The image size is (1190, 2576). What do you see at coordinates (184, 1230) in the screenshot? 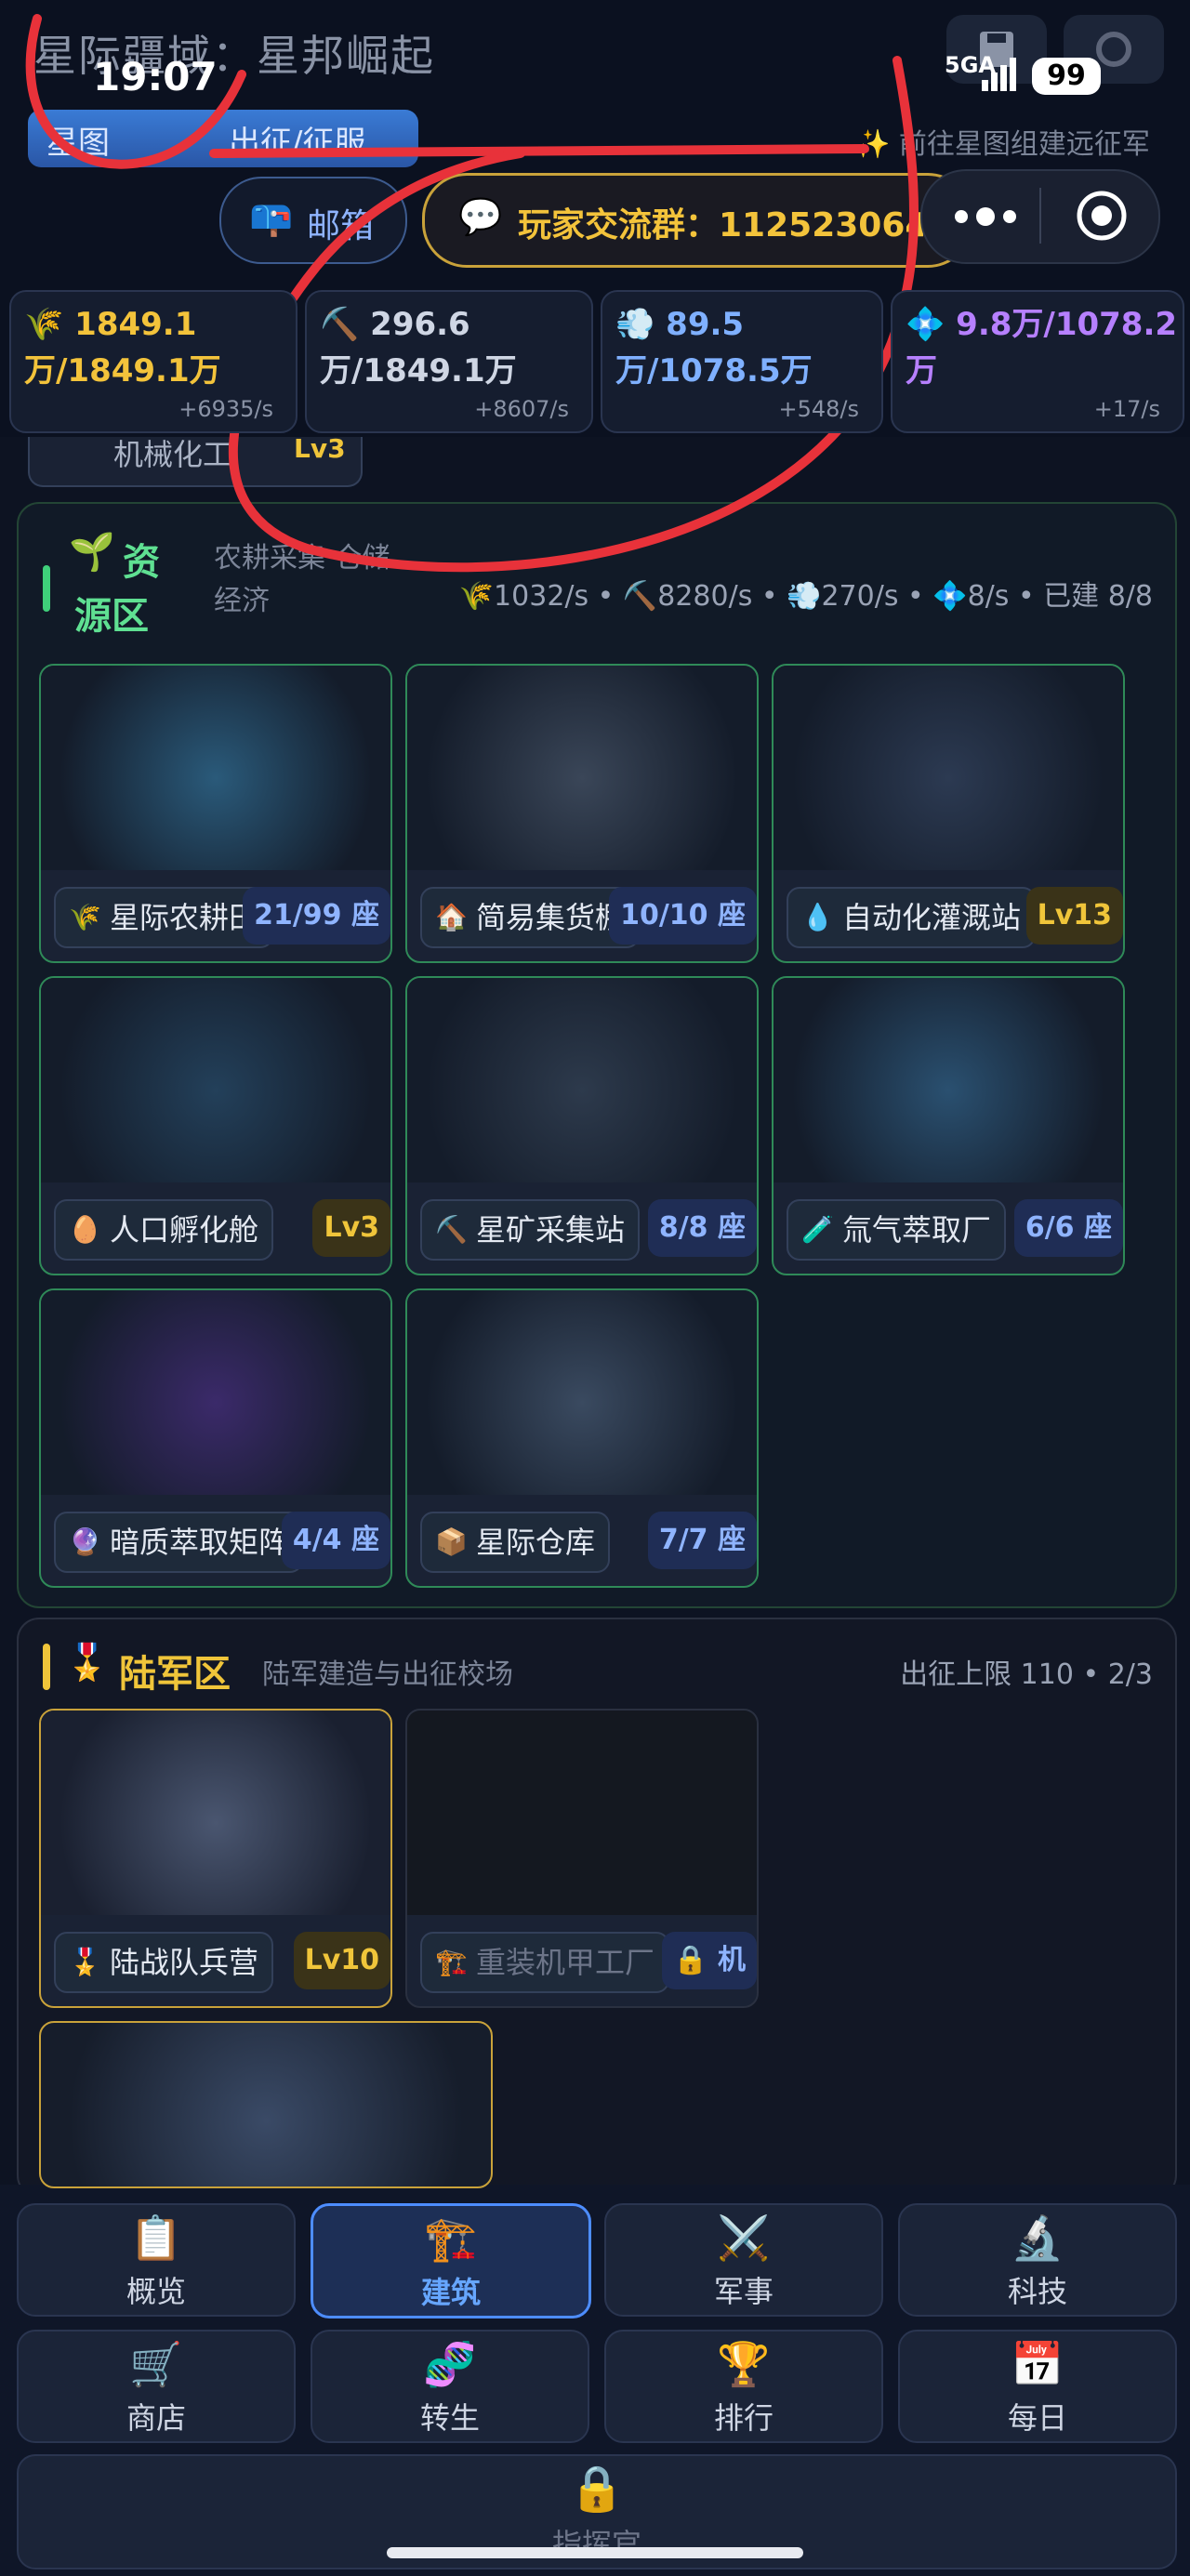
I see `building-name-text: 人口孵化舱` at bounding box center [184, 1230].